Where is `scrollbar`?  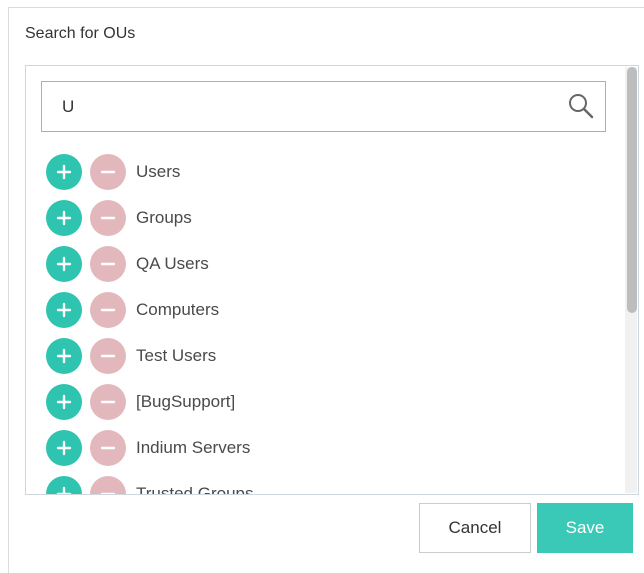 scrollbar is located at coordinates (631, 280).